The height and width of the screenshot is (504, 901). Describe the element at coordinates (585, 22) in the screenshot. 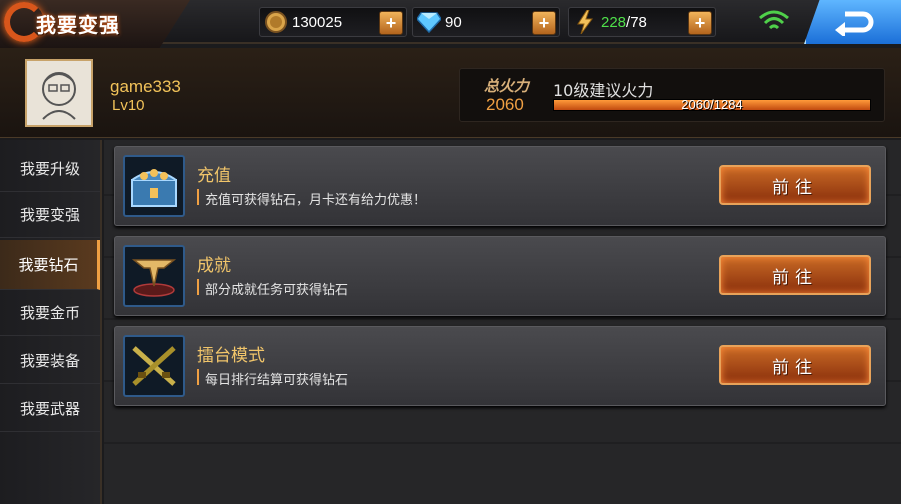

I see `lightning-icon` at that location.